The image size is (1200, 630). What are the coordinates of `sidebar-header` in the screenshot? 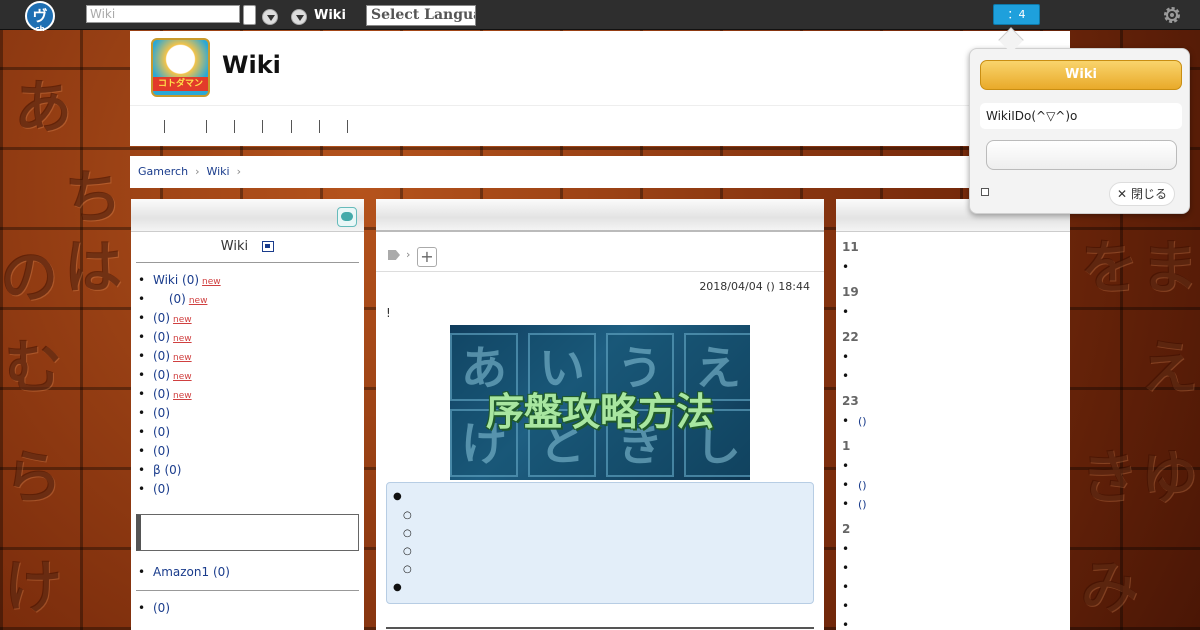 It's located at (247, 215).